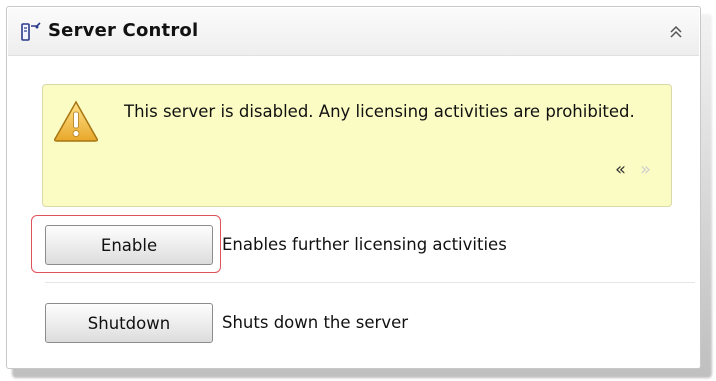 This screenshot has height=381, width=716. Describe the element at coordinates (353, 32) in the screenshot. I see `panel-header: Server Control` at that location.